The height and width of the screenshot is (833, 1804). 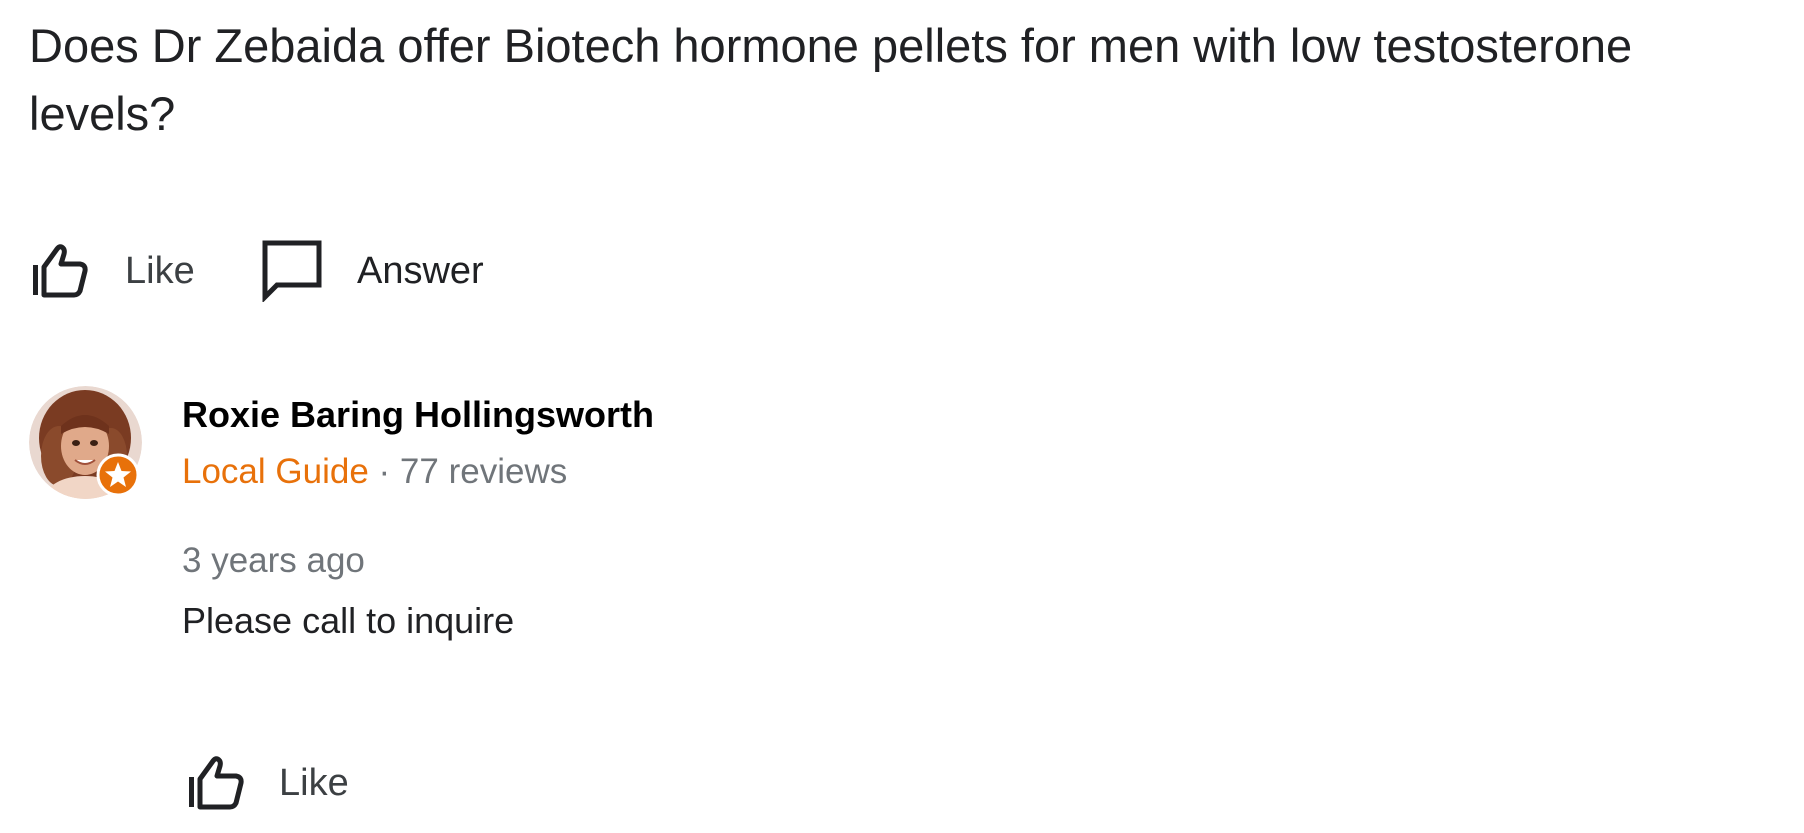 I want to click on answer-like-button: Like, so click(x=267, y=783).